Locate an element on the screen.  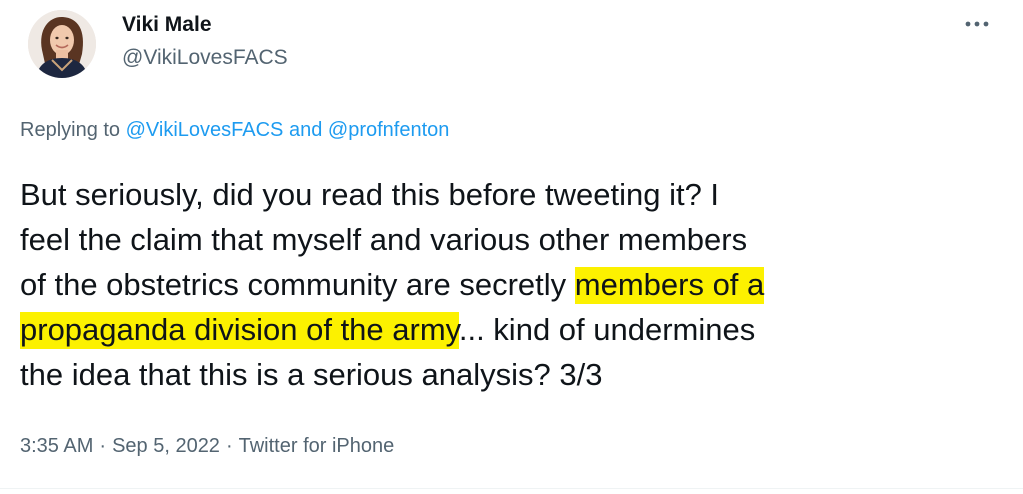
replying-to-label: Replying to is located at coordinates (70, 130).